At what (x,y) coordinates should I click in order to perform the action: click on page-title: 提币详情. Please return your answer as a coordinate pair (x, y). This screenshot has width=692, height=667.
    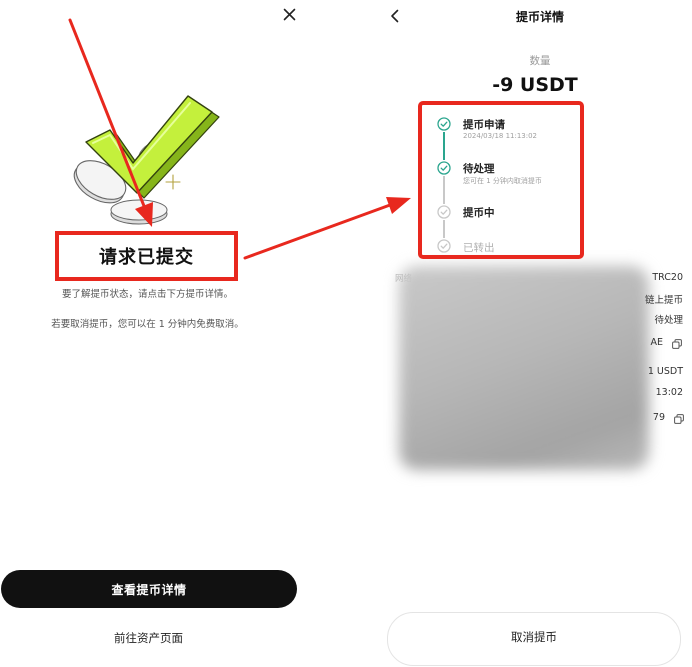
    Looking at the image, I should click on (539, 17).